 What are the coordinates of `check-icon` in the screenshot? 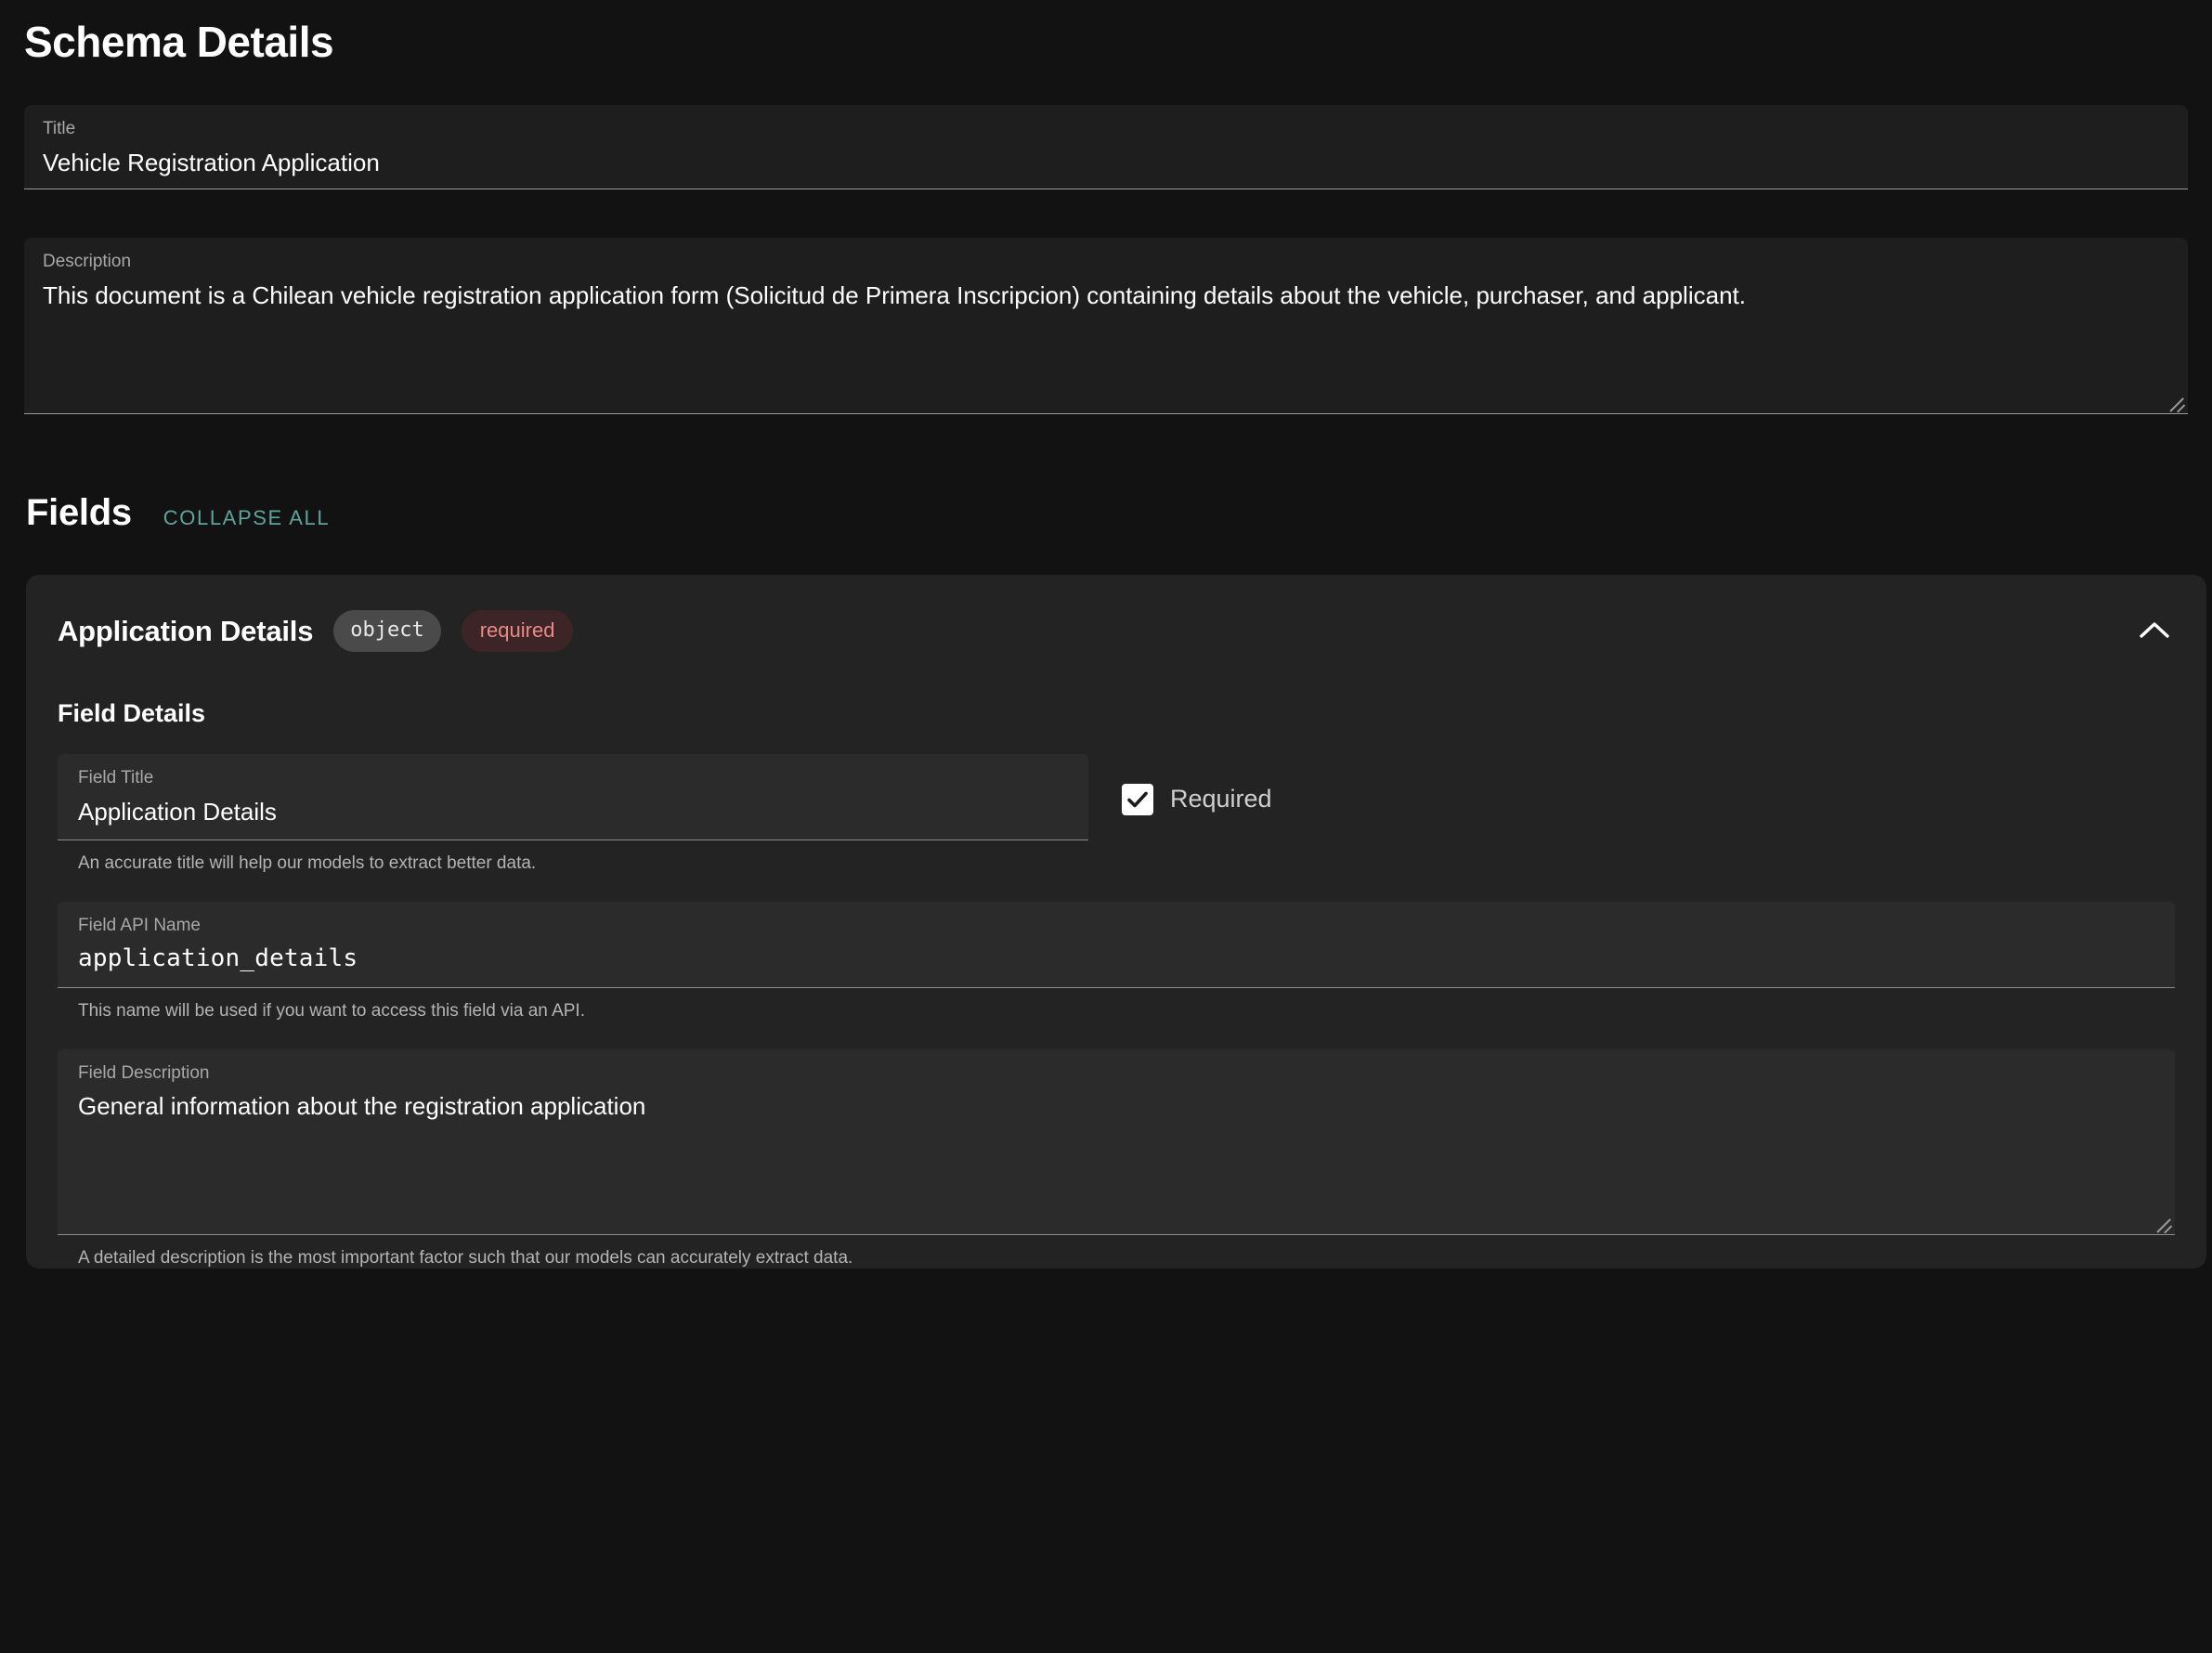 It's located at (1137, 799).